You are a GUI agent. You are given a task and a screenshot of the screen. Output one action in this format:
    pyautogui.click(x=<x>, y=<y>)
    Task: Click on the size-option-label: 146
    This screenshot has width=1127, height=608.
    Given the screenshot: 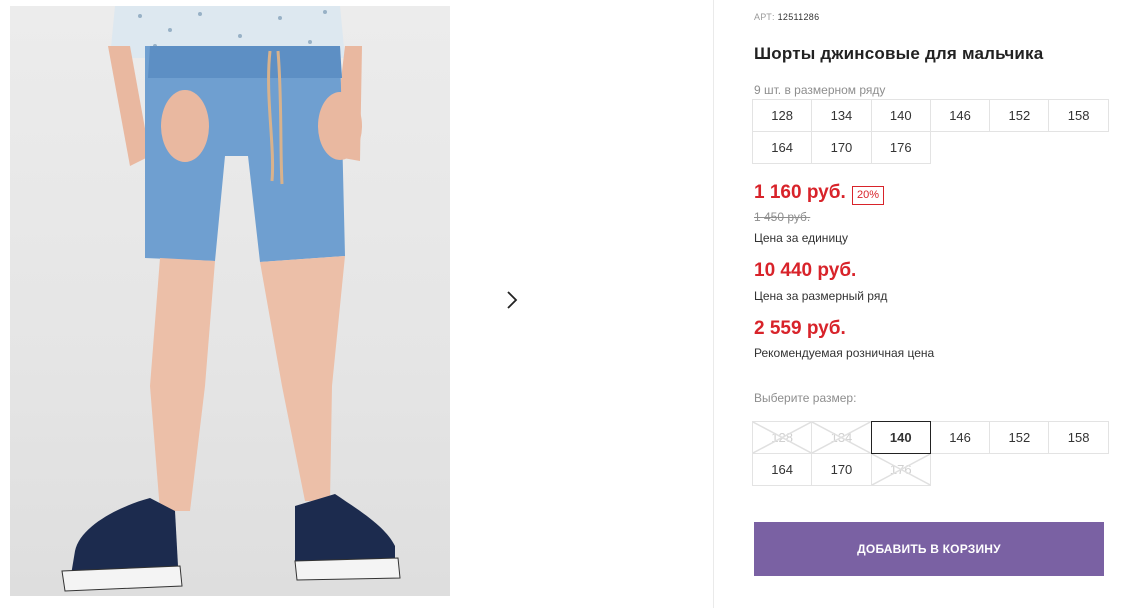 What is the action you would take?
    pyautogui.click(x=960, y=437)
    